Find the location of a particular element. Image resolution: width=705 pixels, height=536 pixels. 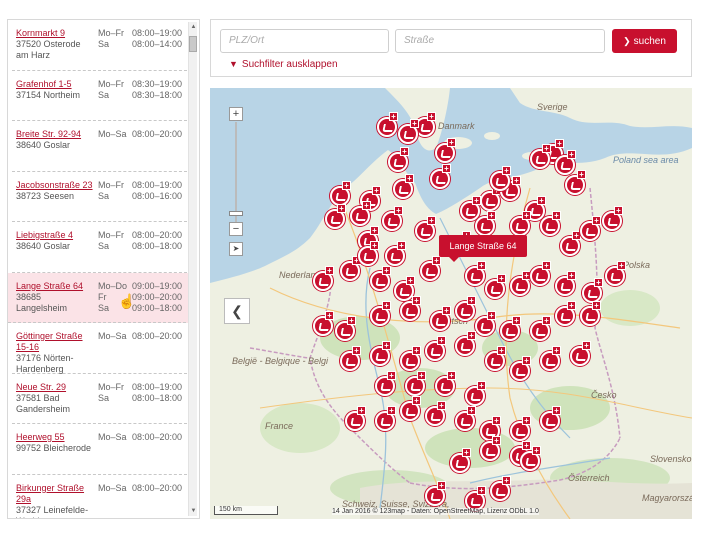

locate-icon: ➤ is located at coordinates (236, 249).